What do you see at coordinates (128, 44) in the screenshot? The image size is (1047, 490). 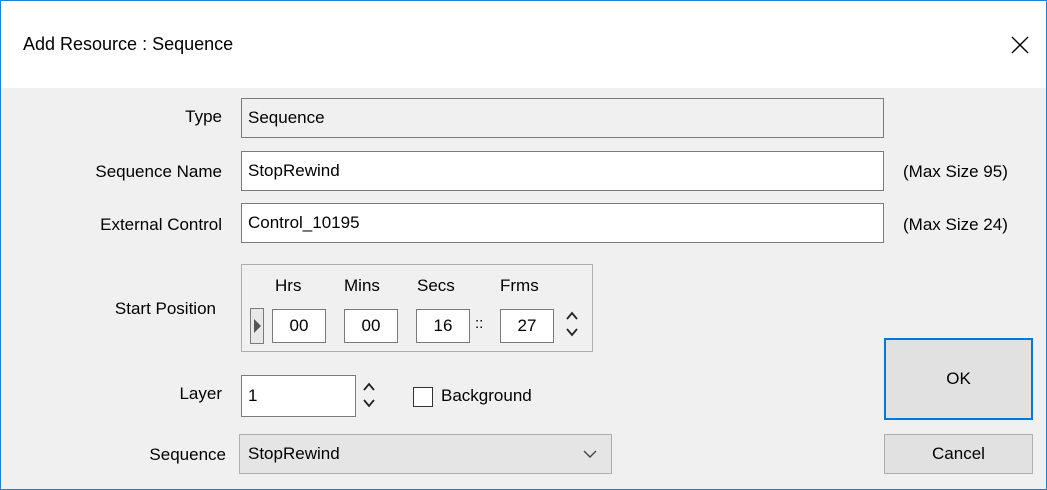 I see `window-title: Add Resource : Sequence` at bounding box center [128, 44].